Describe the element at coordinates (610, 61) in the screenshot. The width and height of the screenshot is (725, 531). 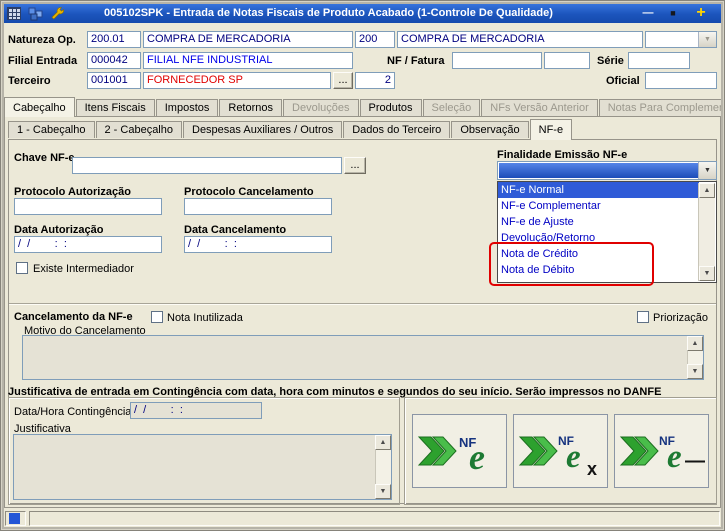
I see `serie-label: Série` at that location.